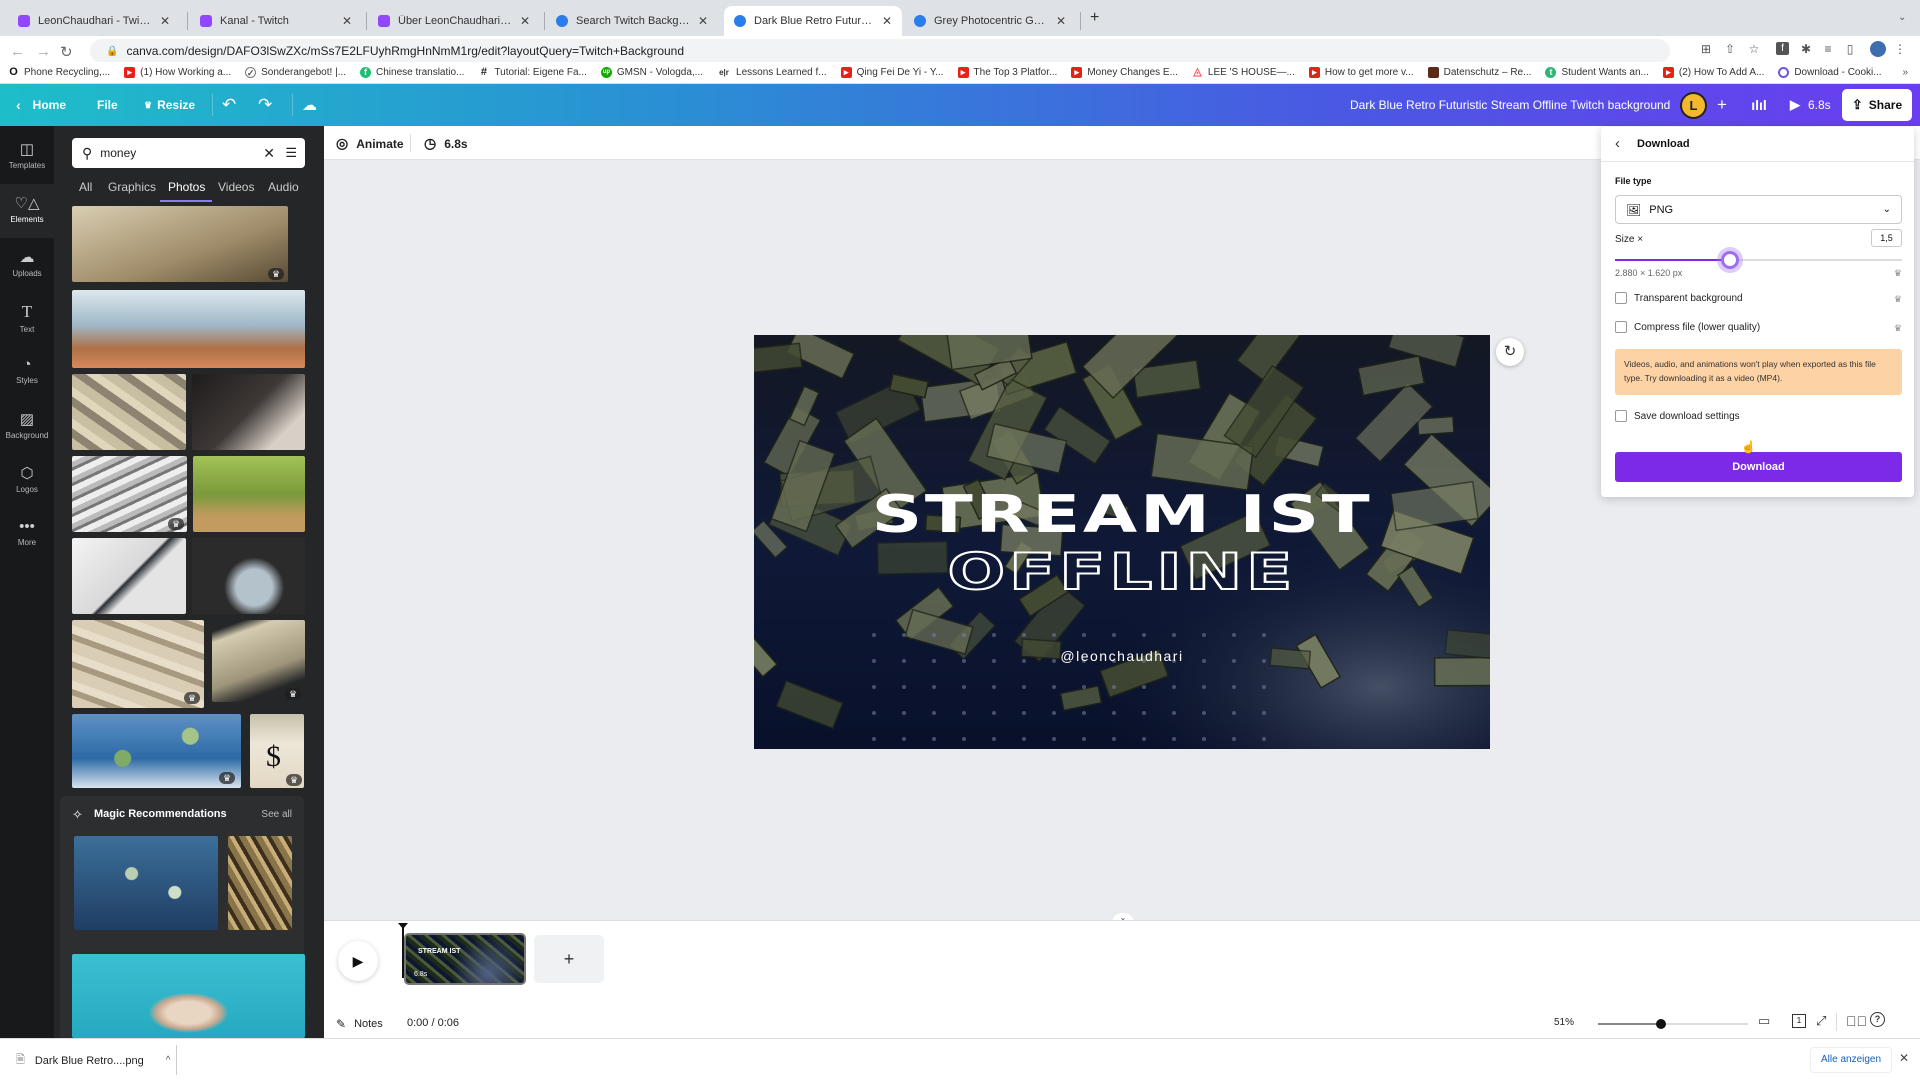 The width and height of the screenshot is (1920, 1080). What do you see at coordinates (1687, 327) in the screenshot?
I see `compress-file-option: Compress file (lower quality)` at bounding box center [1687, 327].